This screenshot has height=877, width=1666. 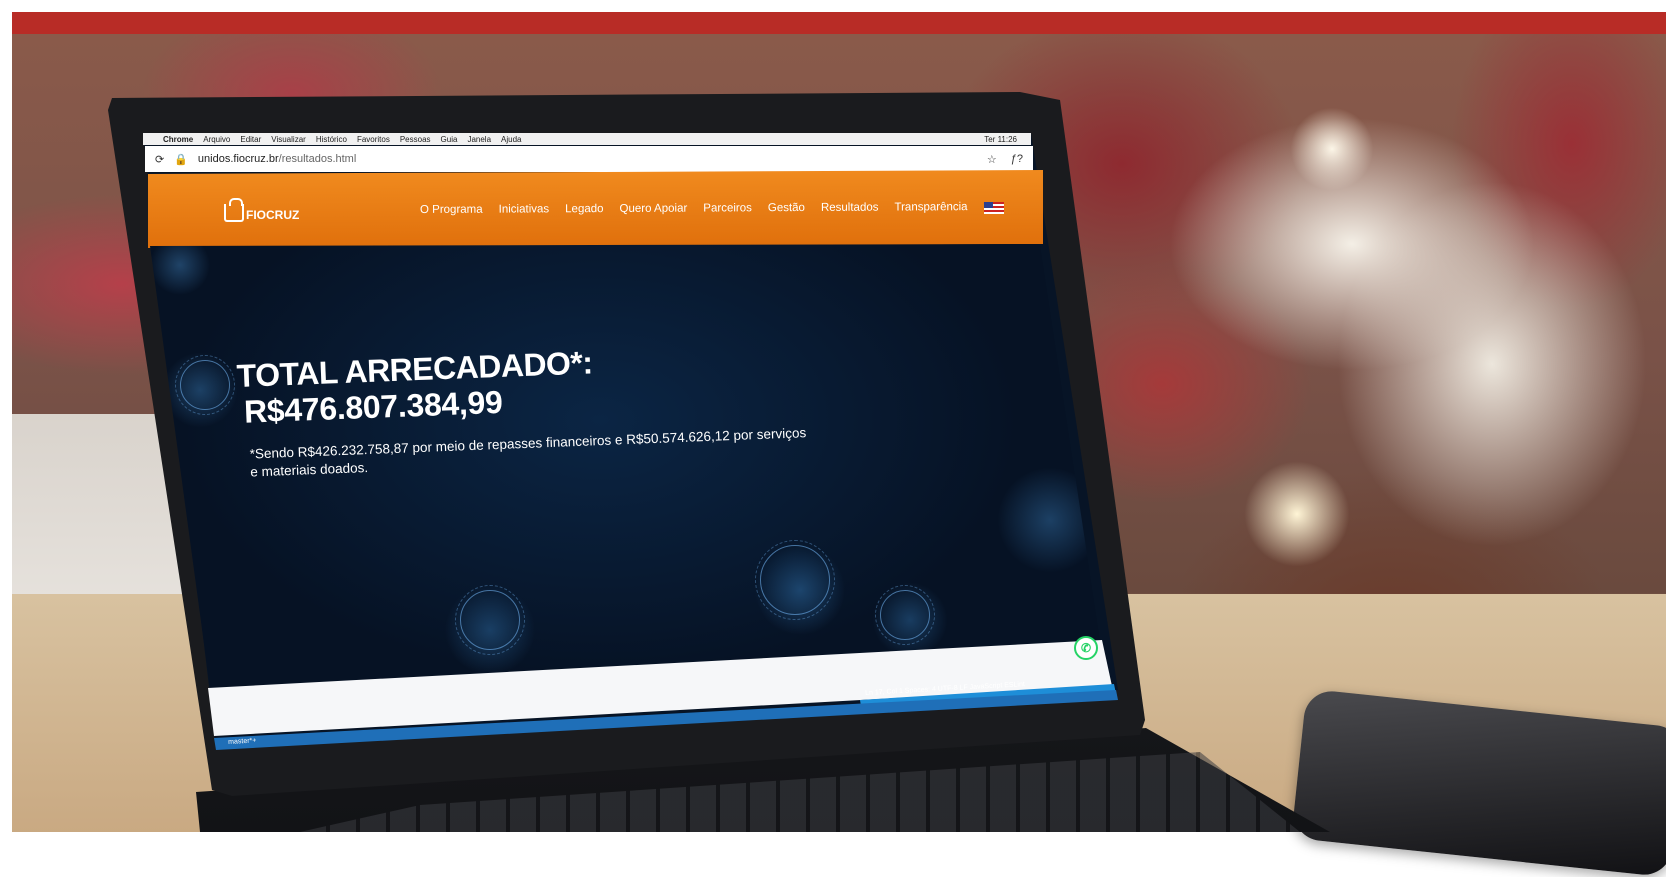 What do you see at coordinates (216, 139) in the screenshot?
I see `menu-arquivo: Arquivo` at bounding box center [216, 139].